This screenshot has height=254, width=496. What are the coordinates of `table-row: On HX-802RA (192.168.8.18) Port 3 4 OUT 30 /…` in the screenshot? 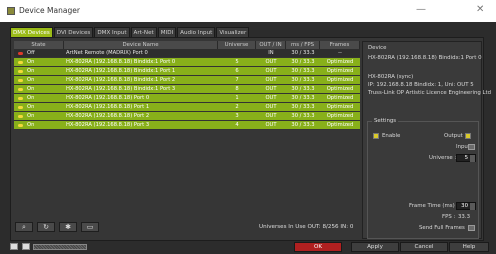 It's located at (187, 125).